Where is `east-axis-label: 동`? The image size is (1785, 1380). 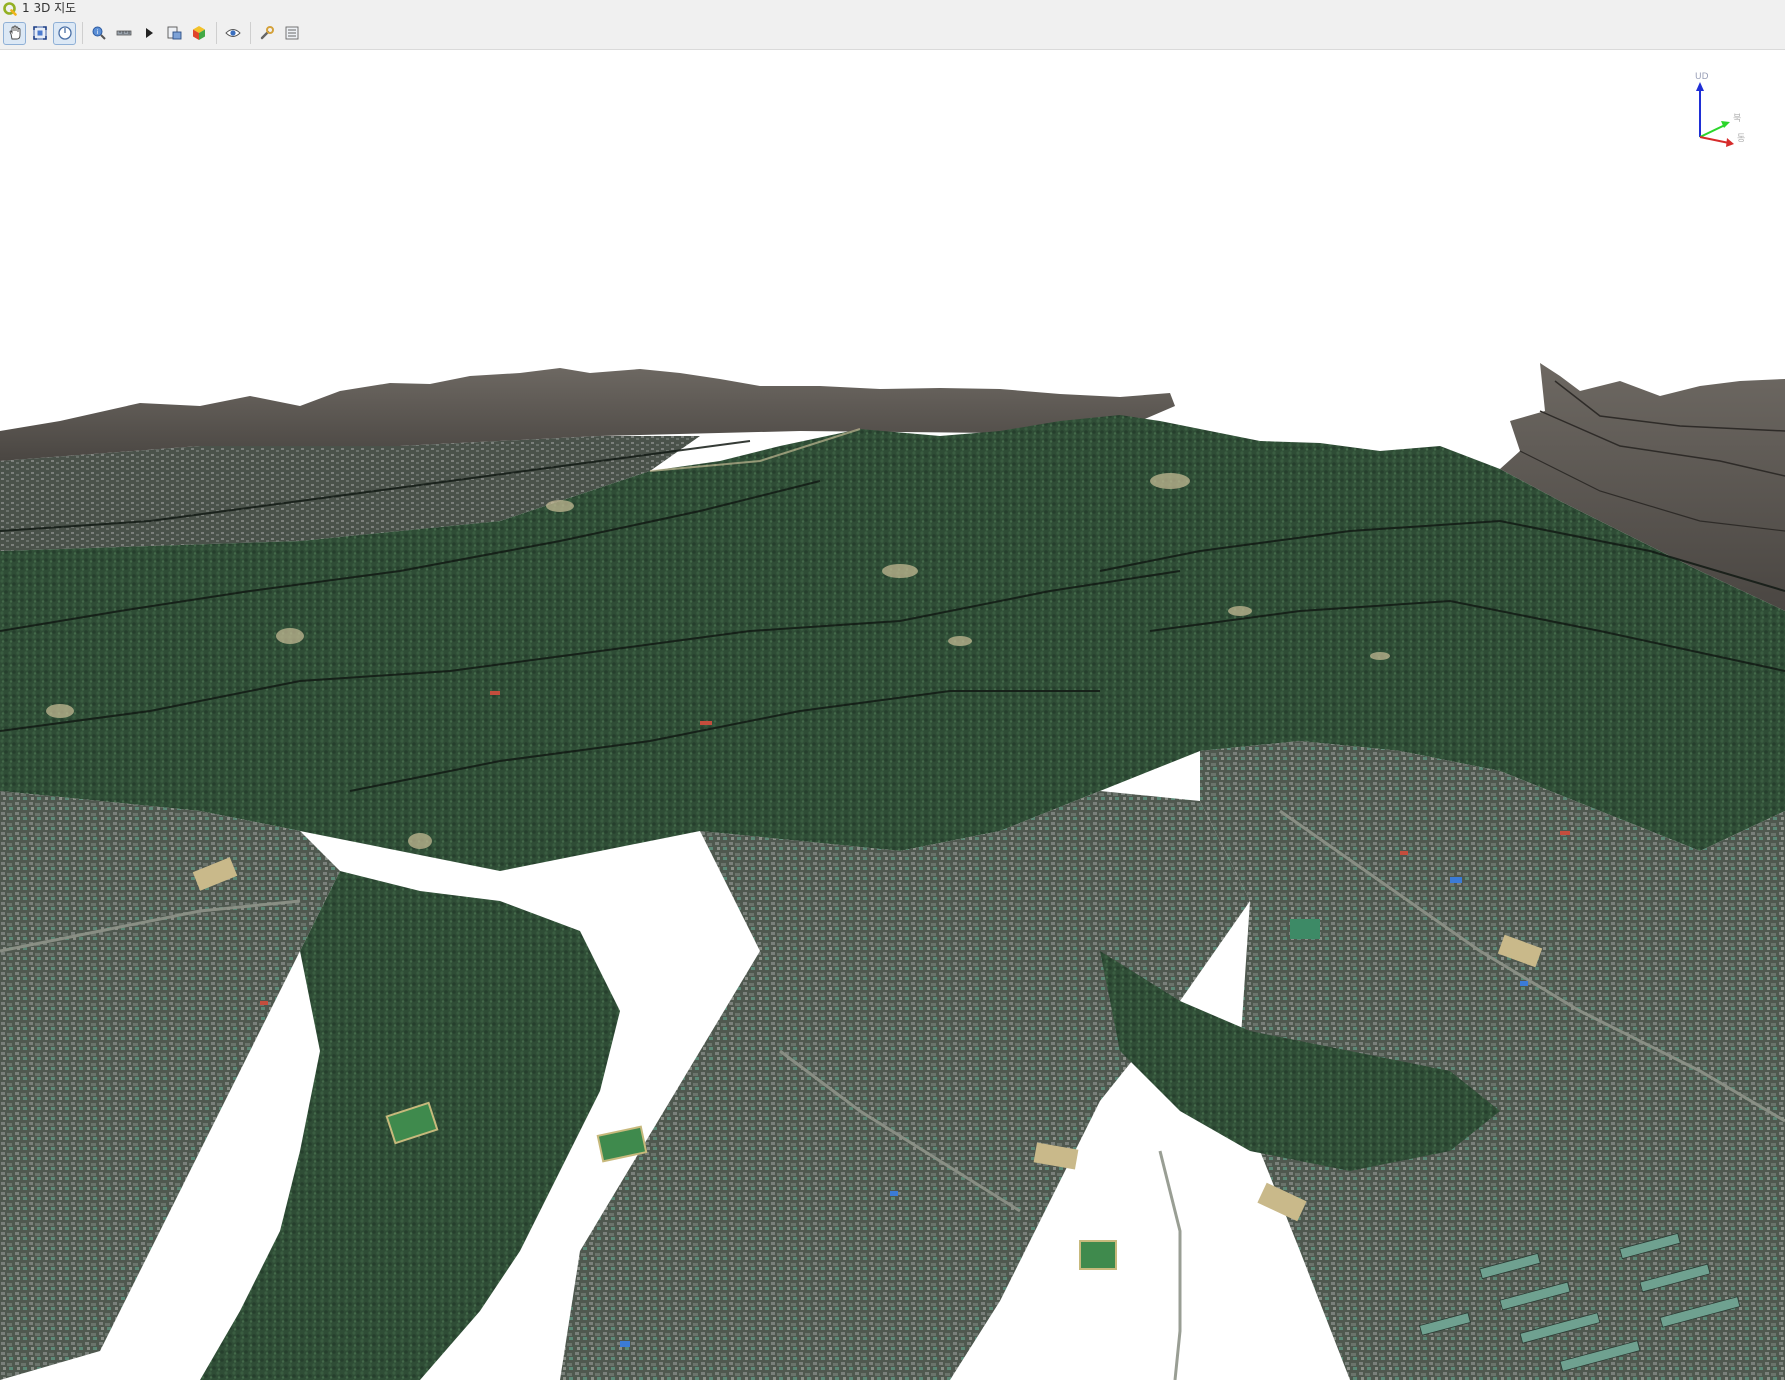 east-axis-label: 동 is located at coordinates (1741, 138).